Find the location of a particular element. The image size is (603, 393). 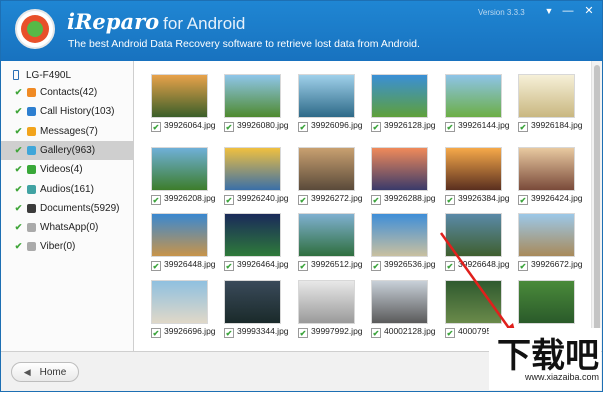

sidebar-item-label: Call History(103) is located at coordinates (77, 112).